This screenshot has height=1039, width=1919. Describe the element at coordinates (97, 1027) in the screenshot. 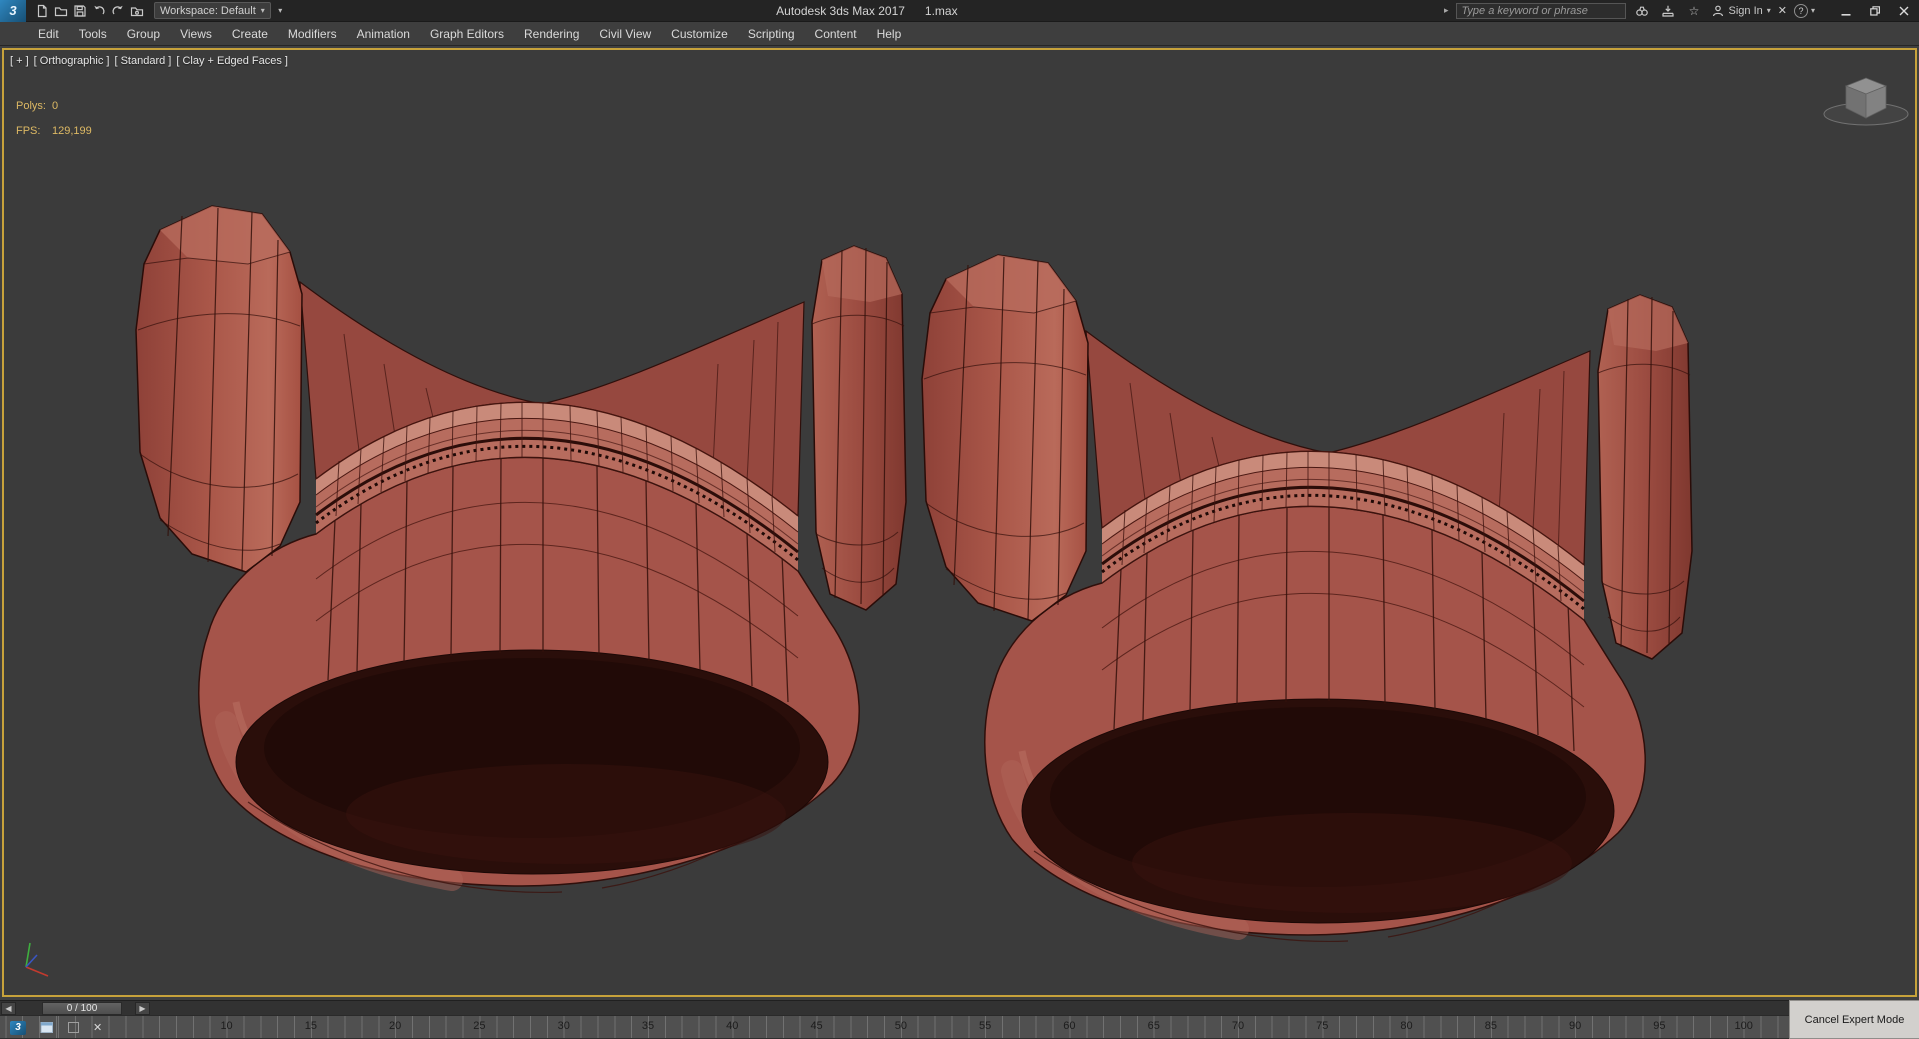

I see `close-icon: ✕` at that location.